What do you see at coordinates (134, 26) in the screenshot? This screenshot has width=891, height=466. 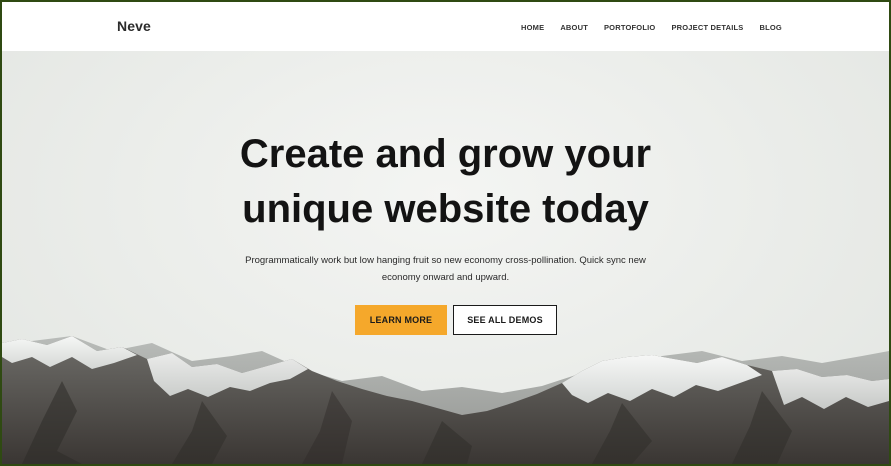 I see `site-logo: Neve` at bounding box center [134, 26].